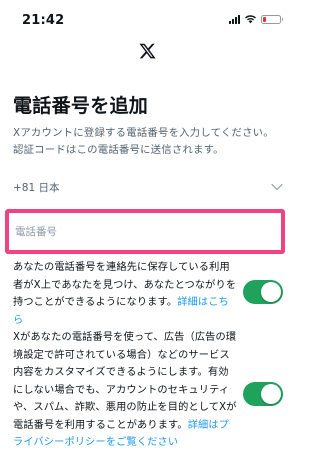  I want to click on battery-level, so click(265, 19).